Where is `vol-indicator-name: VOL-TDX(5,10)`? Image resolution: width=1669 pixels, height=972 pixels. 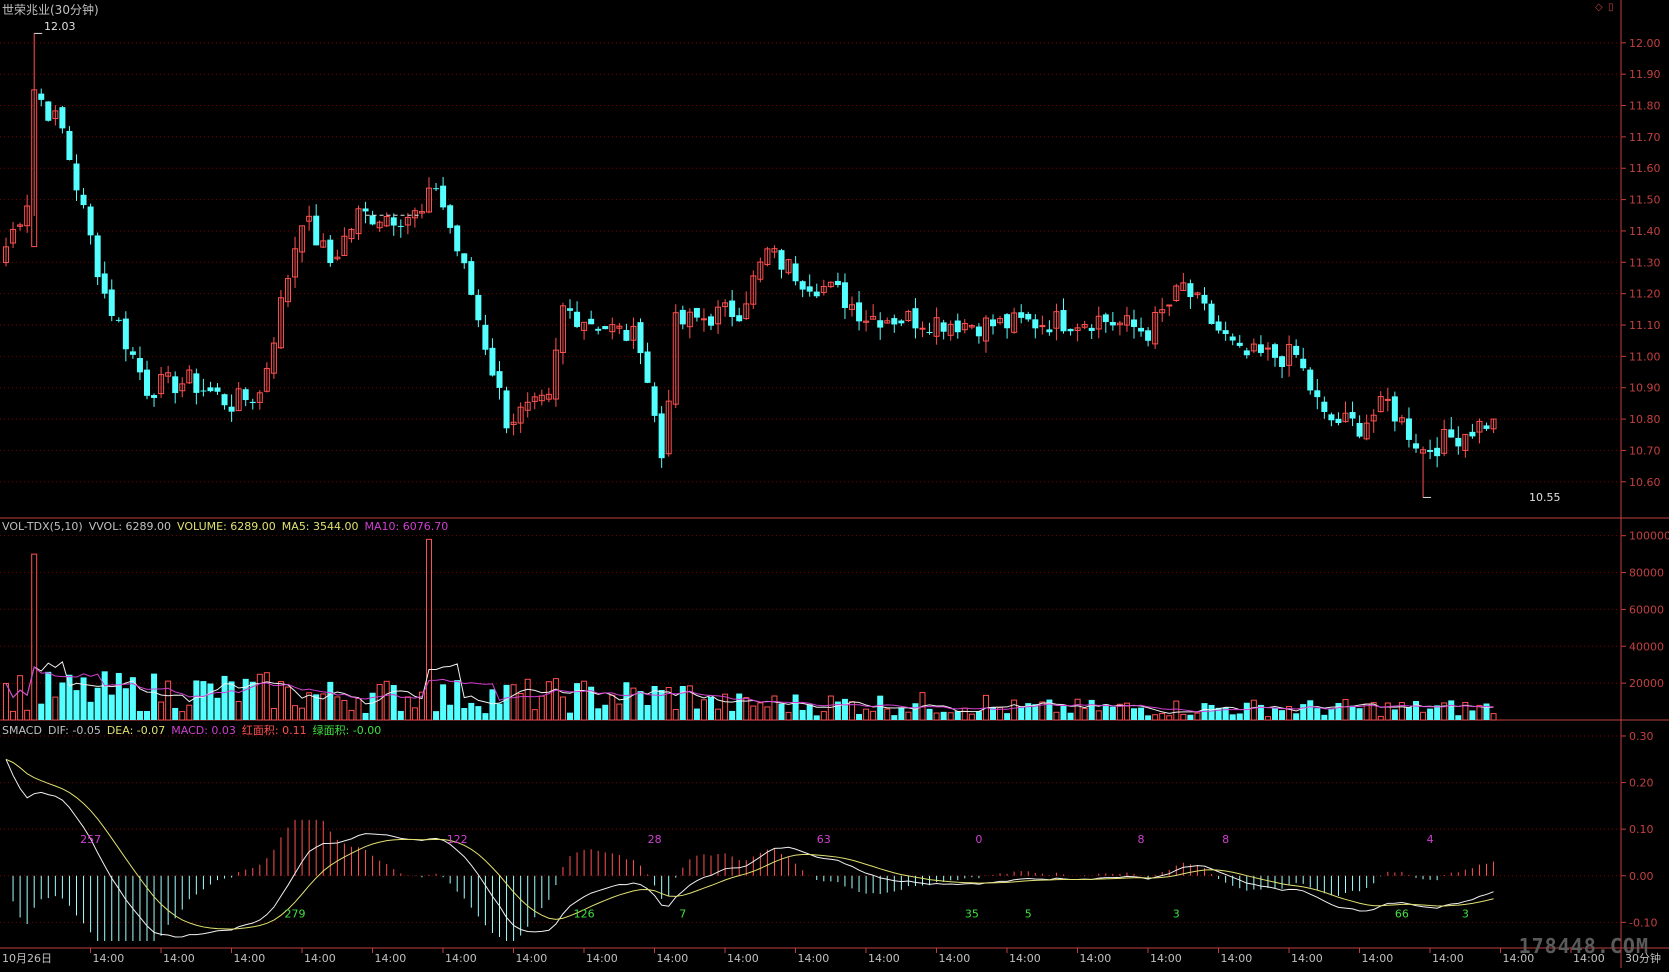
vol-indicator-name: VOL-TDX(5,10) is located at coordinates (42, 526).